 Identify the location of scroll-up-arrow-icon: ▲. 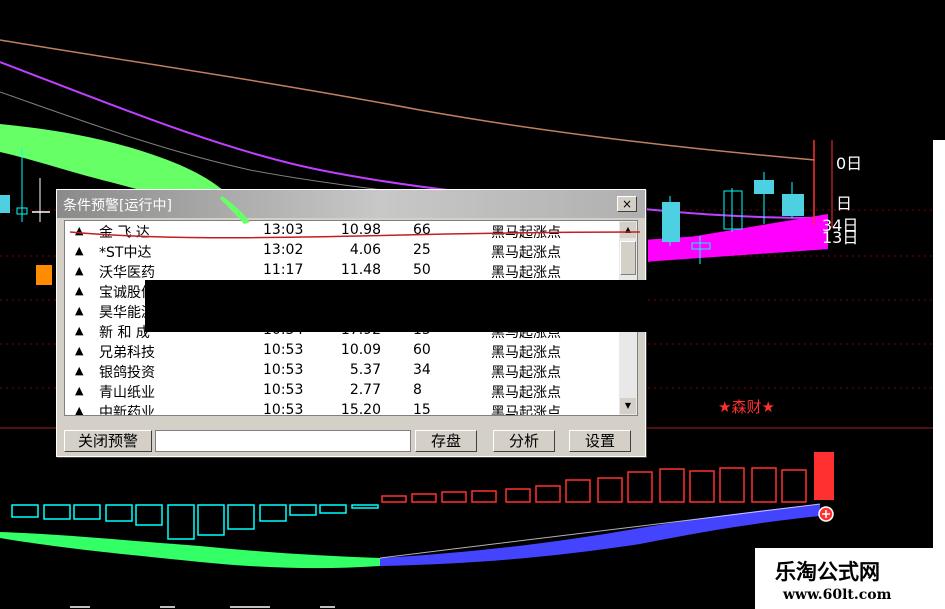
(628, 230).